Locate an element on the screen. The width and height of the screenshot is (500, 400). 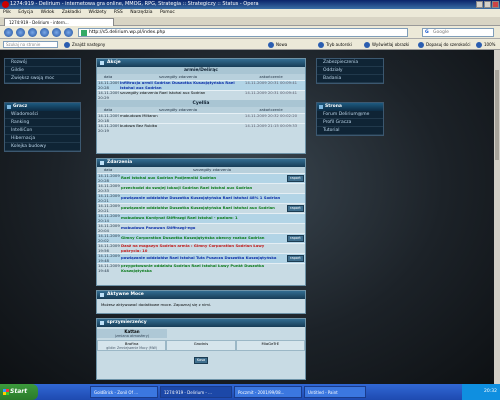
close-button is located at coordinates (495, 4).